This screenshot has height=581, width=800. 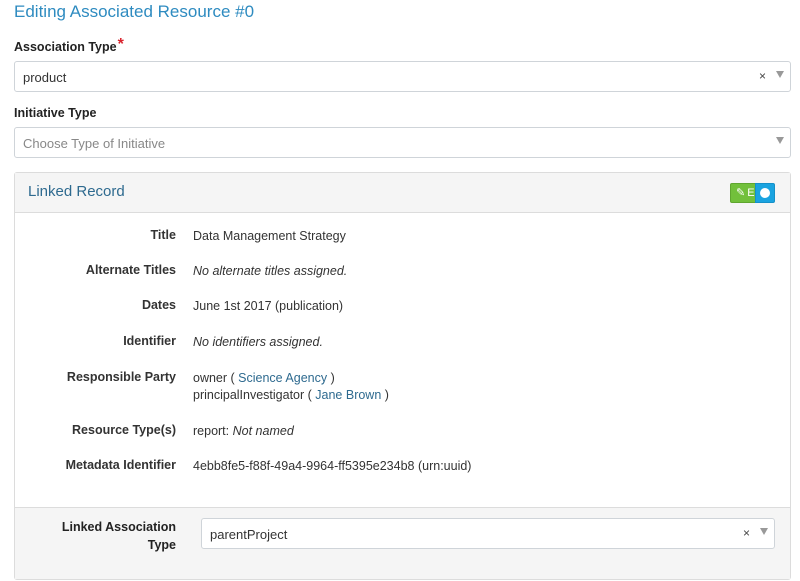 What do you see at coordinates (121, 377) in the screenshot?
I see `detail-label: Responsible Party` at bounding box center [121, 377].